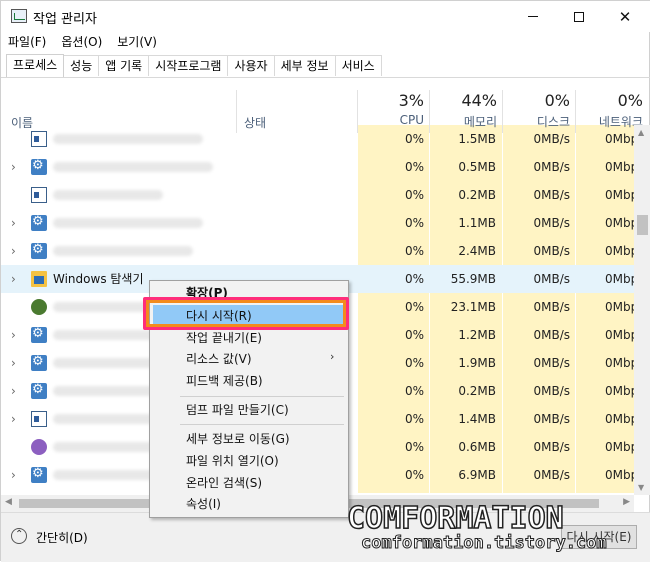  Describe the element at coordinates (480, 122) in the screenshot. I see `memory-label: 메모리` at that location.